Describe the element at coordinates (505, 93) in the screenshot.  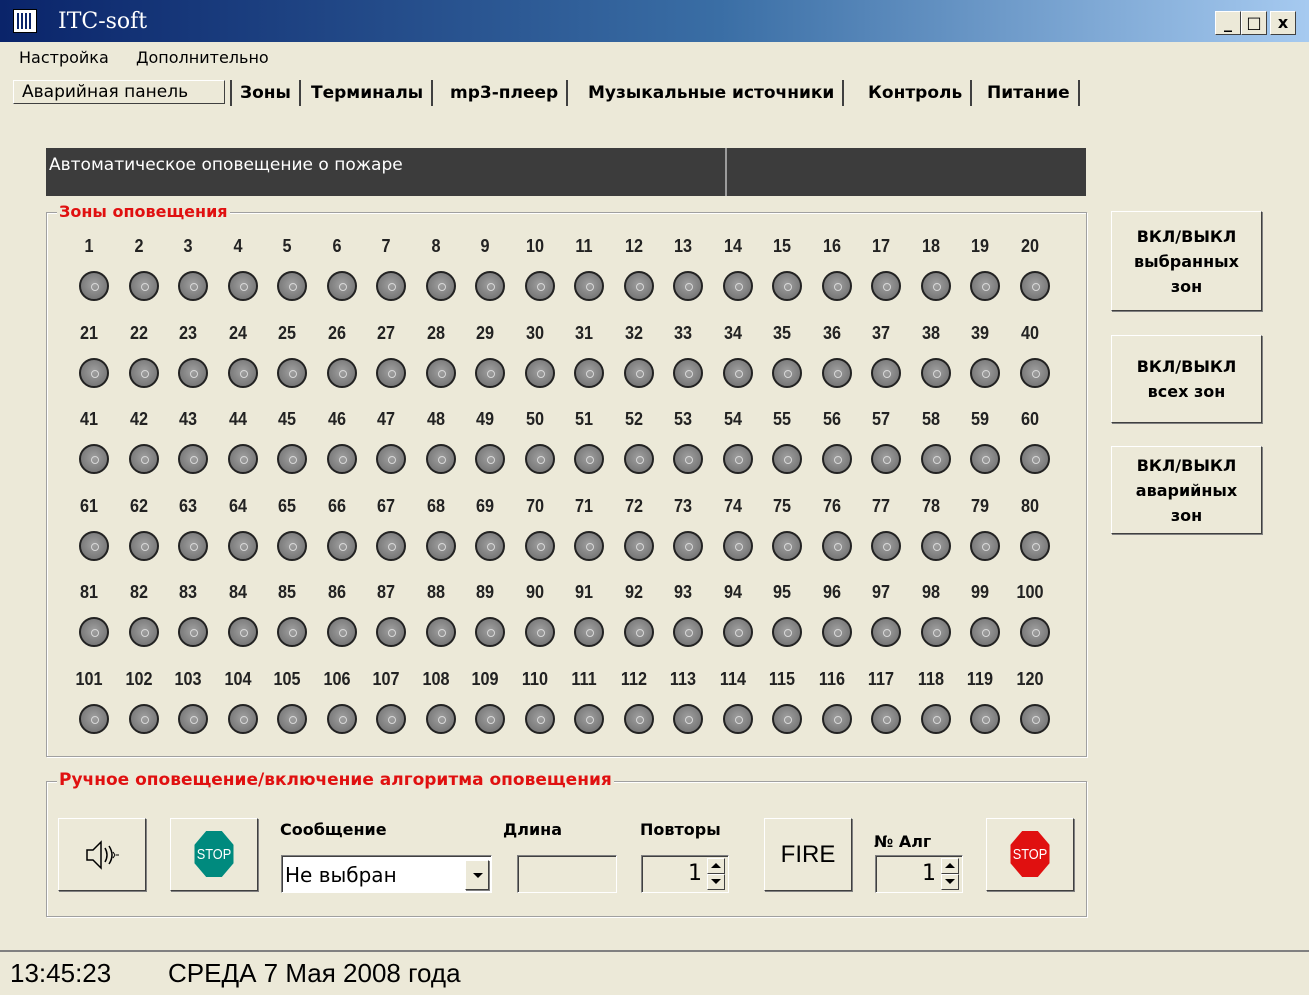
I see `tab-mp3-player: mp3-плеер` at that location.